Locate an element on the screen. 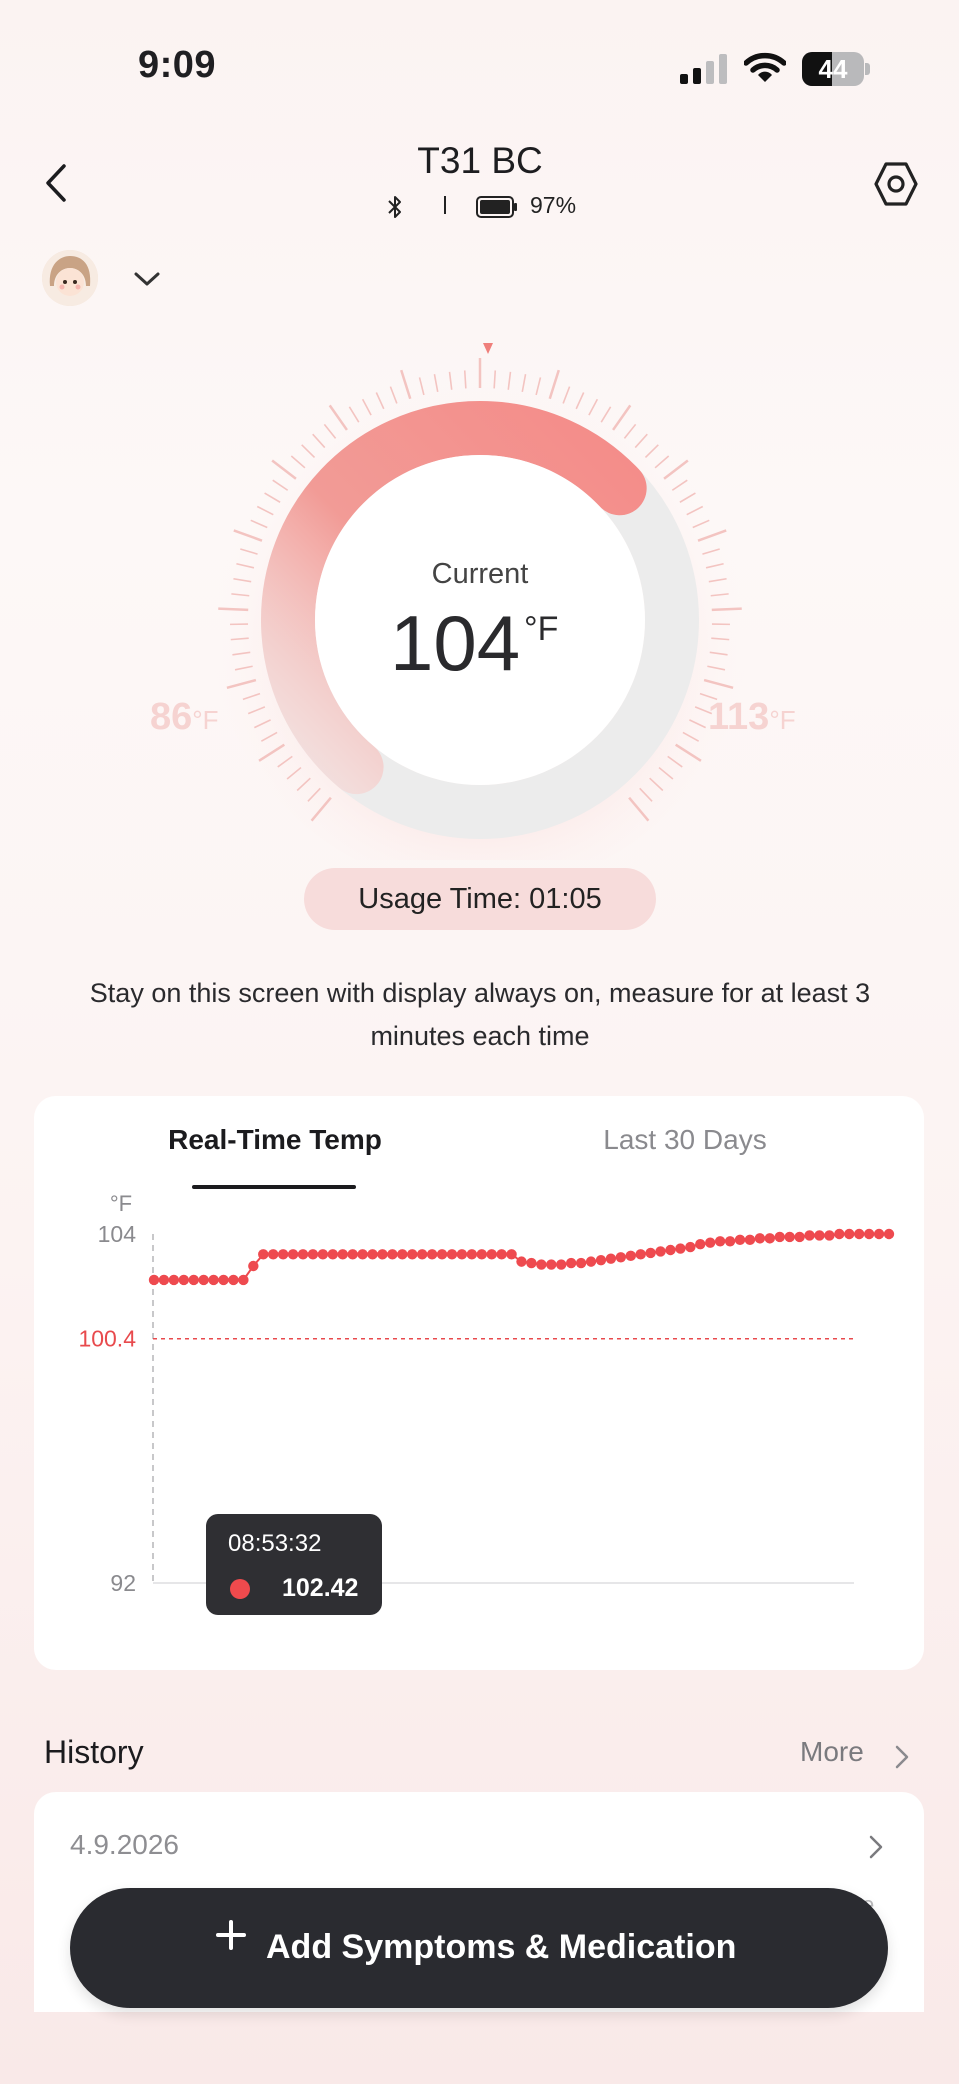  y-tick-label: 104 is located at coordinates (117, 1234).